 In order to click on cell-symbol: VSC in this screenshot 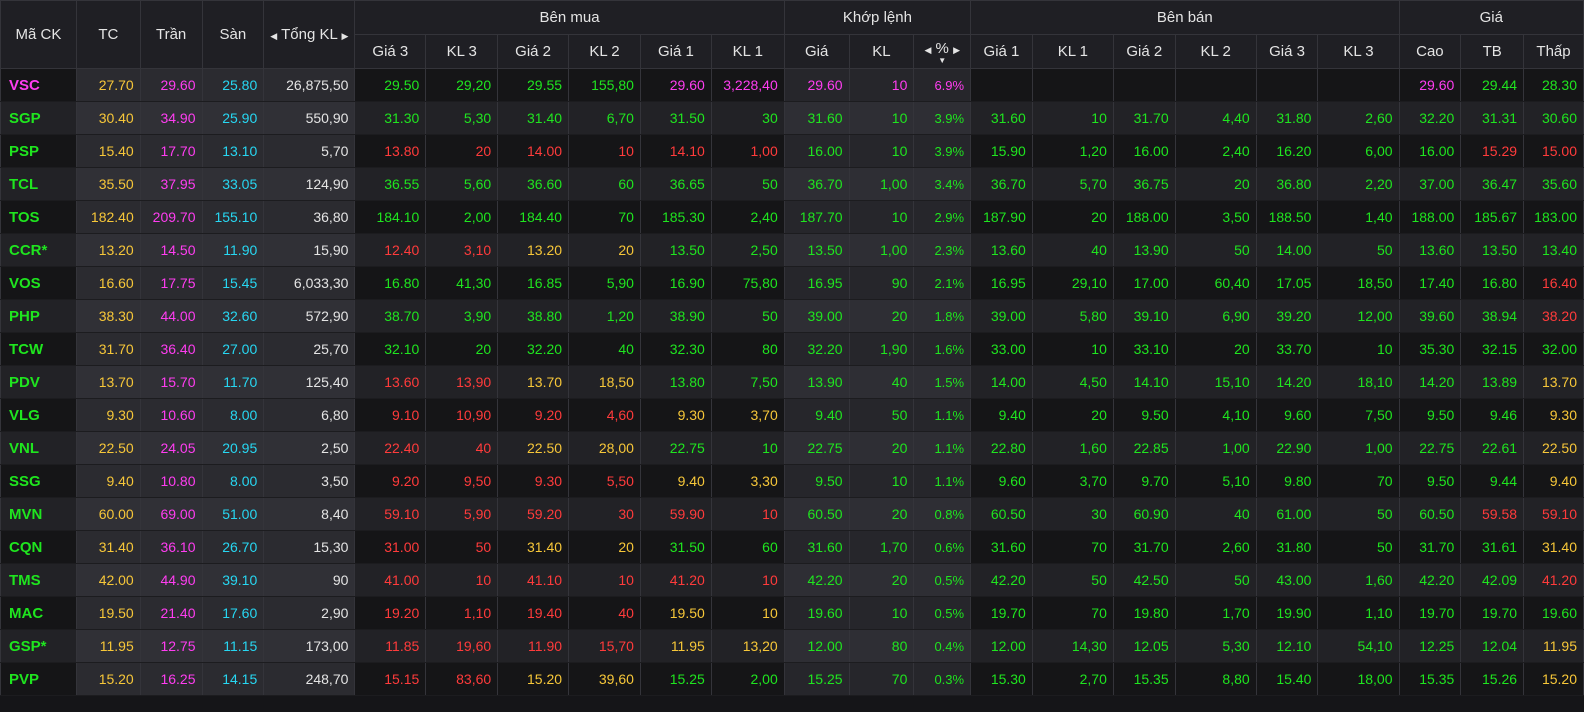, I will do `click(38, 85)`.